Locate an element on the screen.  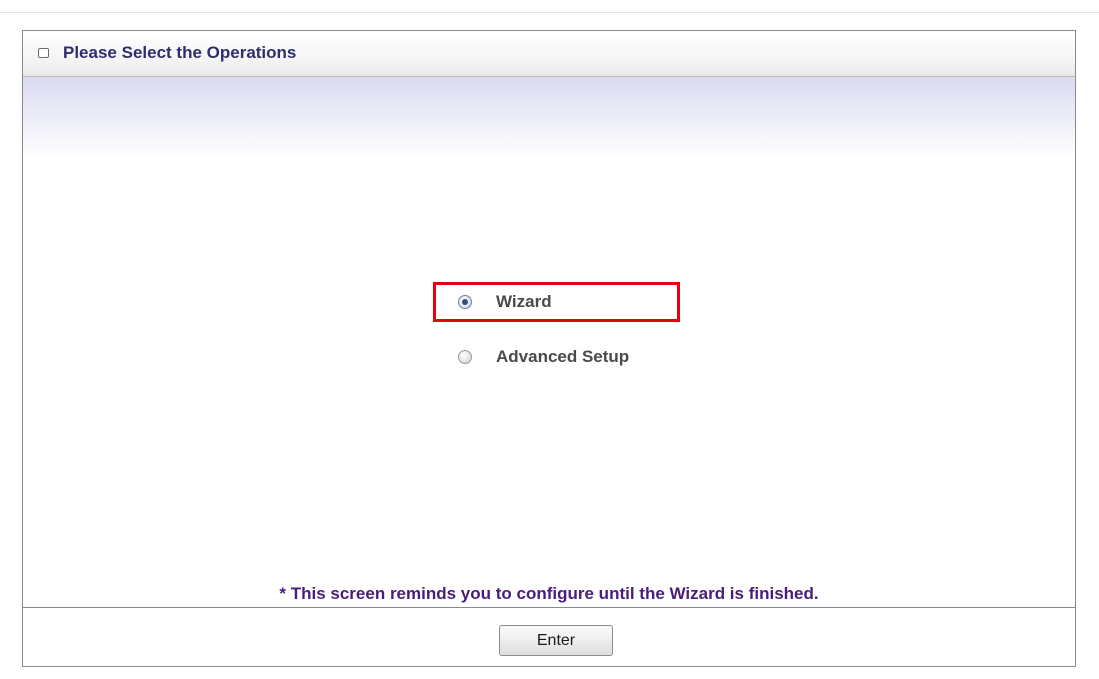
footer-divider is located at coordinates (549, 607).